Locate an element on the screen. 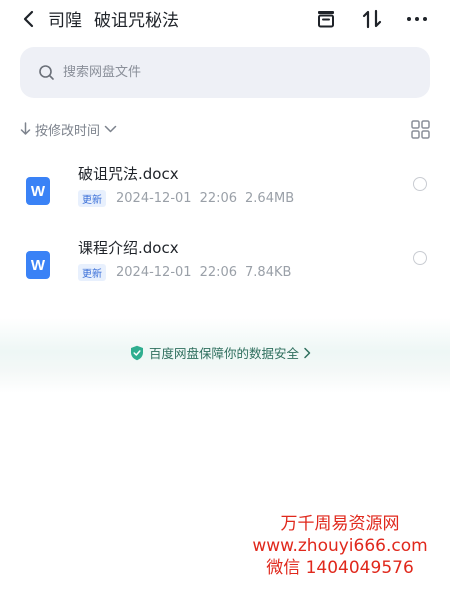  watermark-line: 微信 1404049576 is located at coordinates (340, 568).